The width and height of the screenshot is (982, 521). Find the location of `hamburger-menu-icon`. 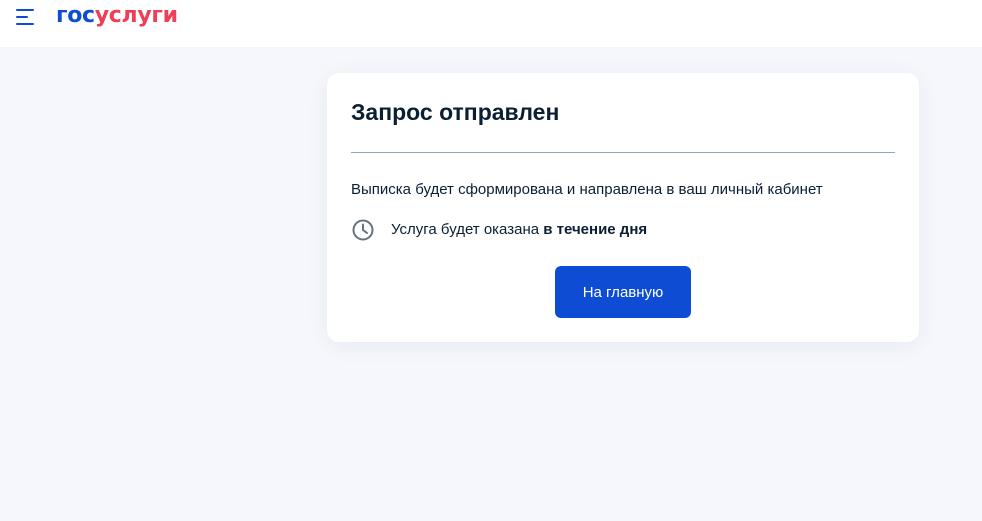

hamburger-menu-icon is located at coordinates (26, 17).